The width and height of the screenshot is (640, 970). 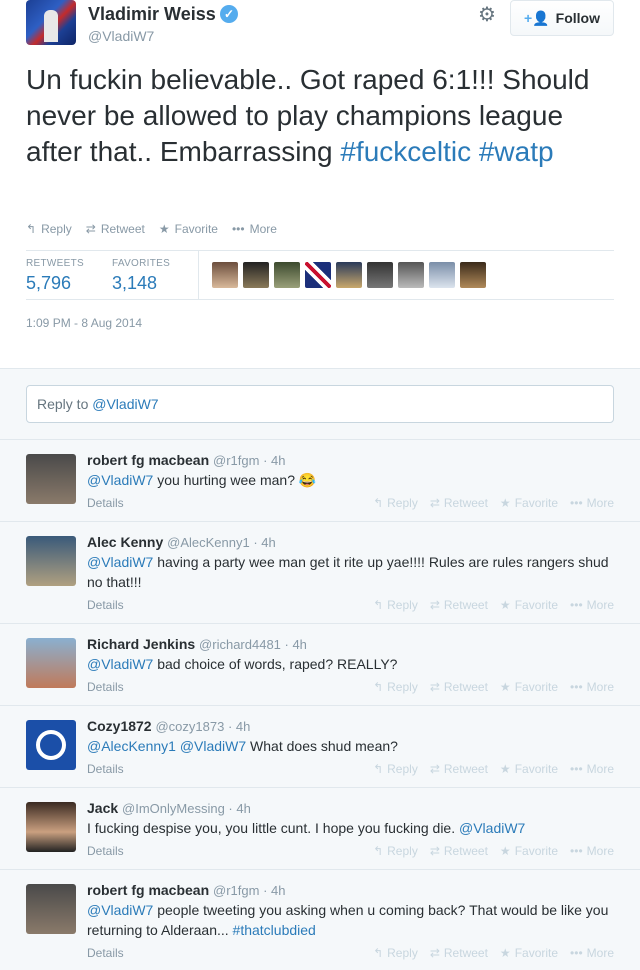 I want to click on gear-icon: ⚙, so click(x=487, y=15).